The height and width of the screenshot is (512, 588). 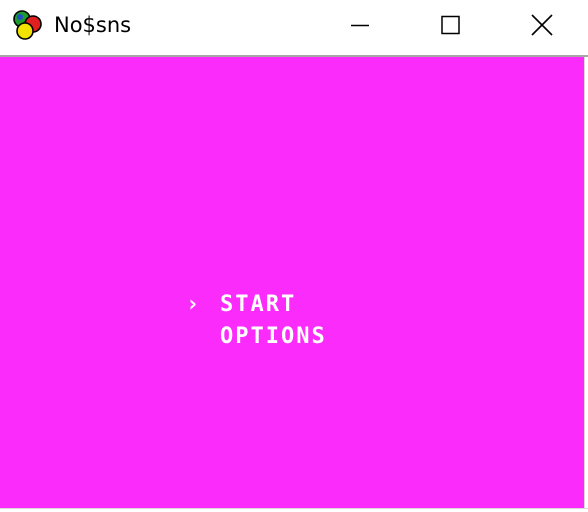 What do you see at coordinates (586, 282) in the screenshot?
I see `window-border-right` at bounding box center [586, 282].